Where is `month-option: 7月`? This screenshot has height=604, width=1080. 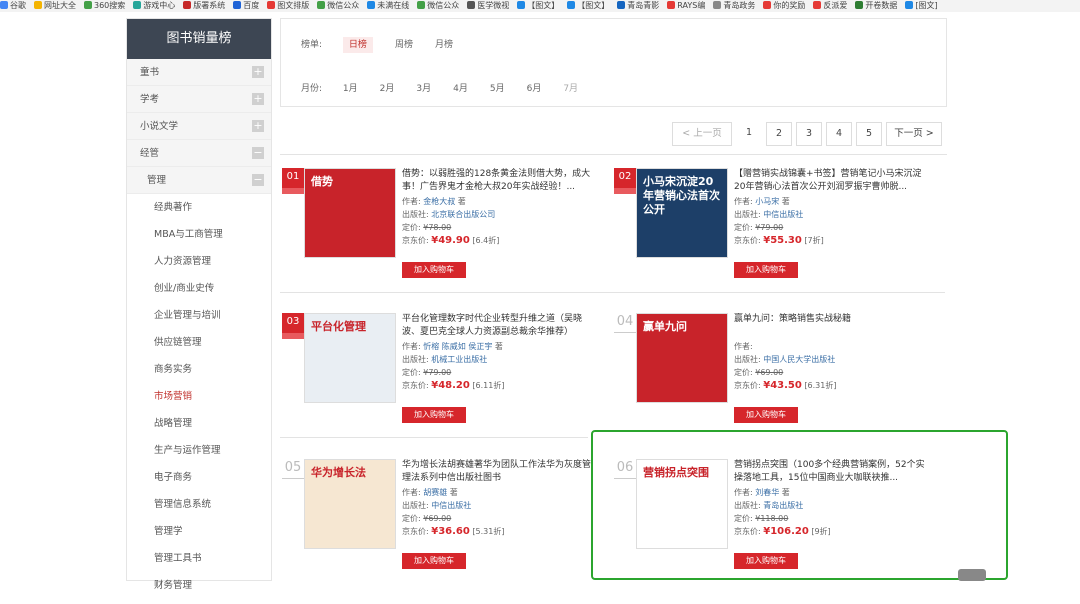 month-option: 7月 is located at coordinates (570, 89).